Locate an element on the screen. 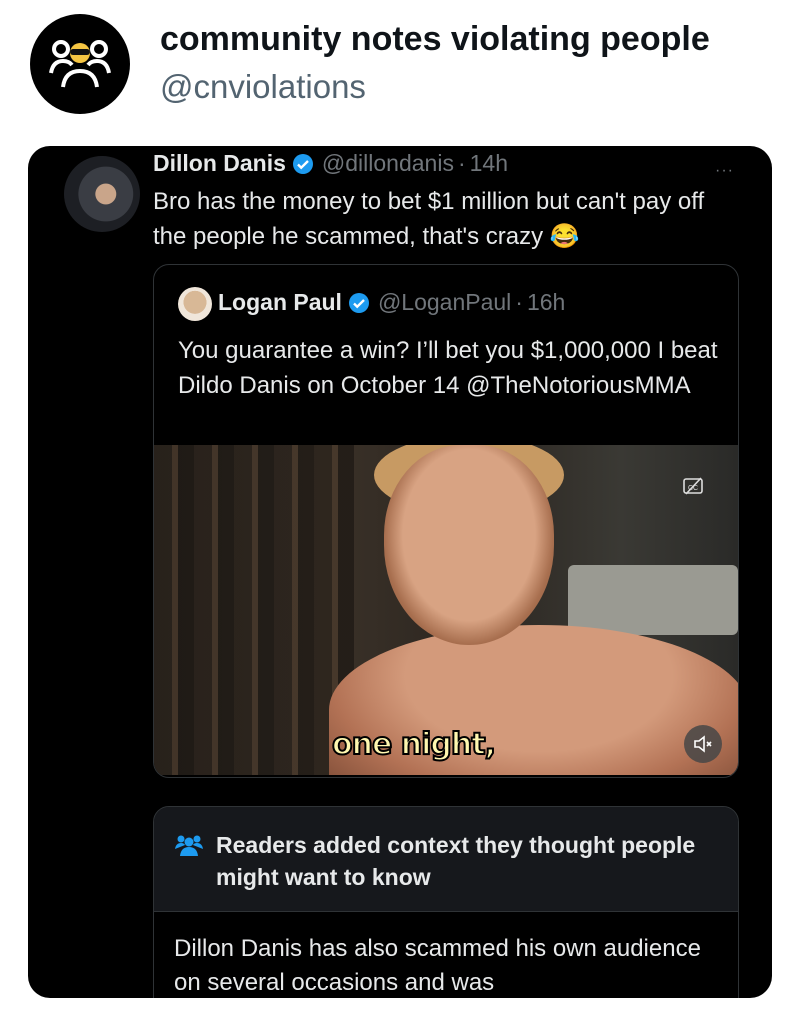 The height and width of the screenshot is (1012, 800). tweet-time: 14h is located at coordinates (489, 163).